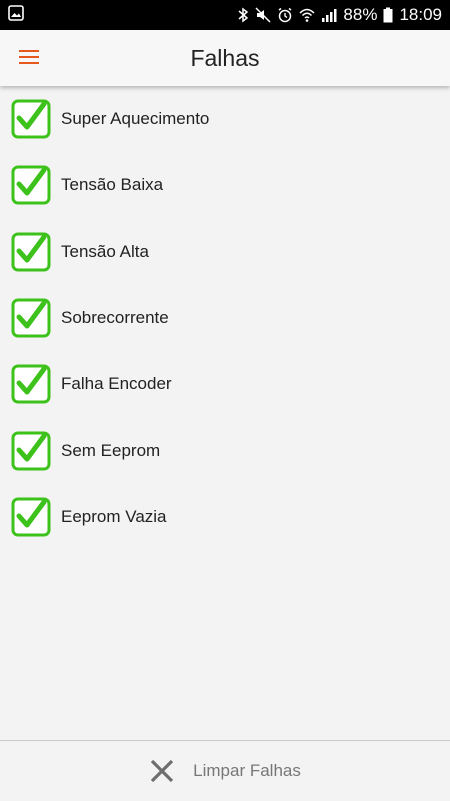 The width and height of the screenshot is (450, 801). Describe the element at coordinates (111, 450) in the screenshot. I see `fault-label: Sem Eeprom` at that location.